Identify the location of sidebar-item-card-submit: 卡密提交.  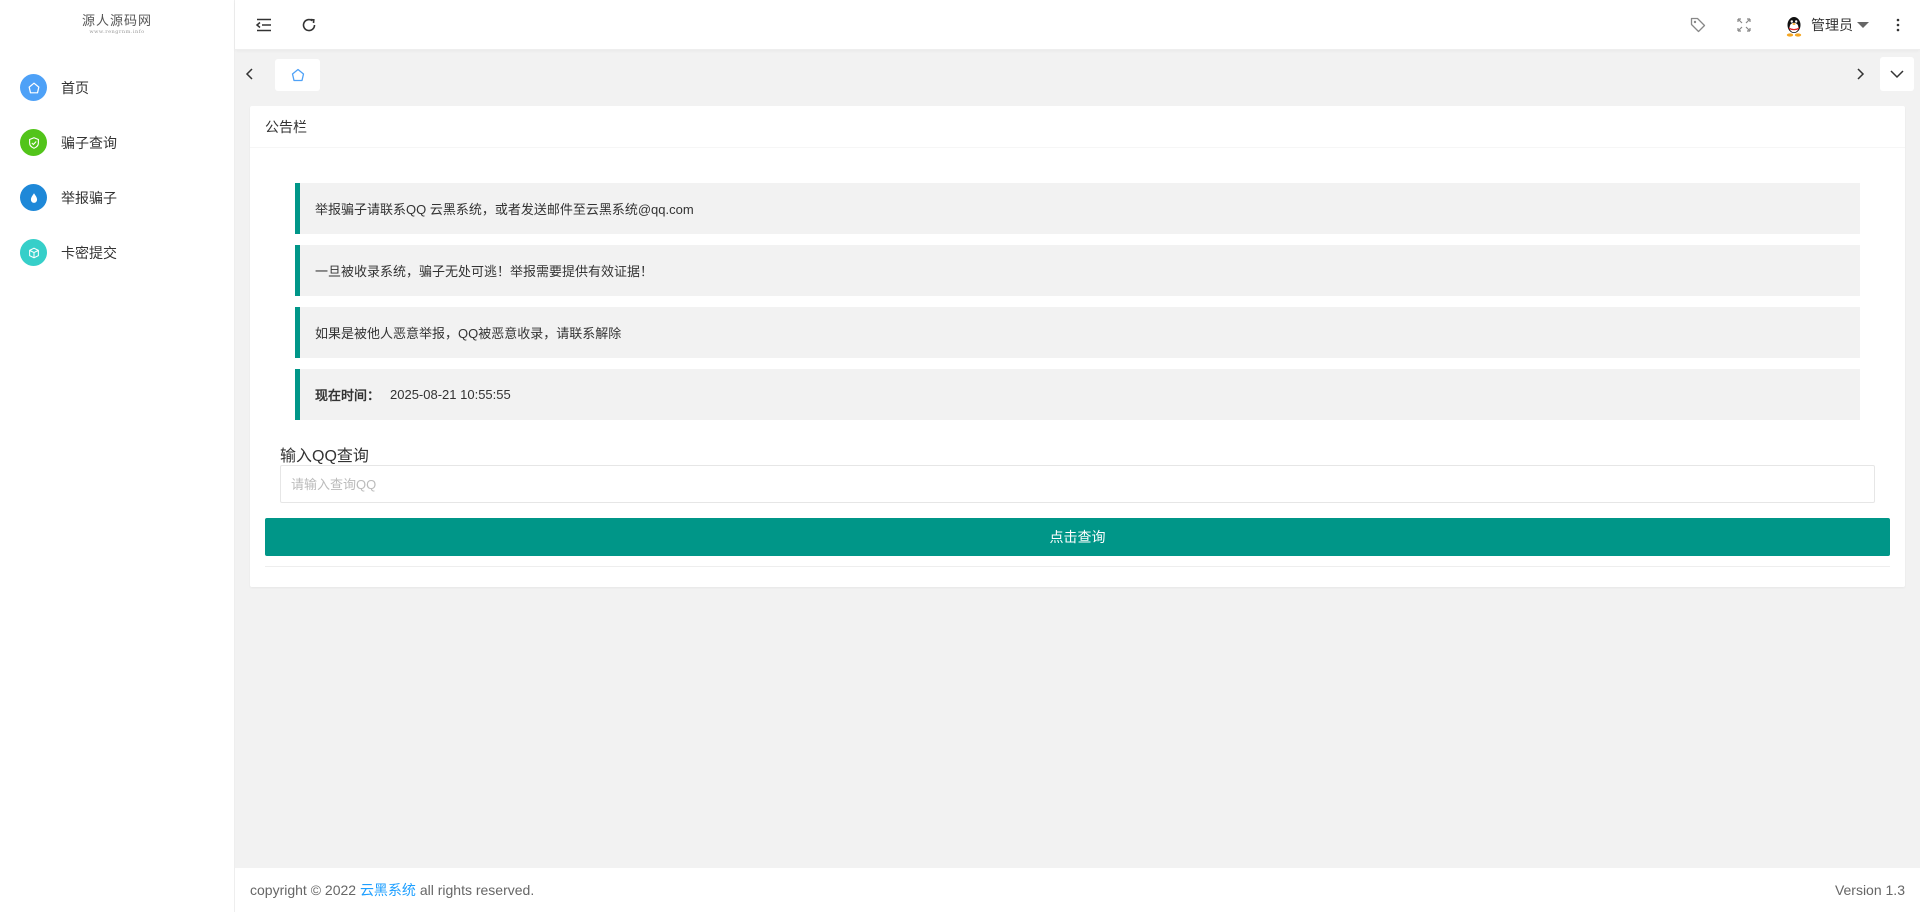
(117, 252).